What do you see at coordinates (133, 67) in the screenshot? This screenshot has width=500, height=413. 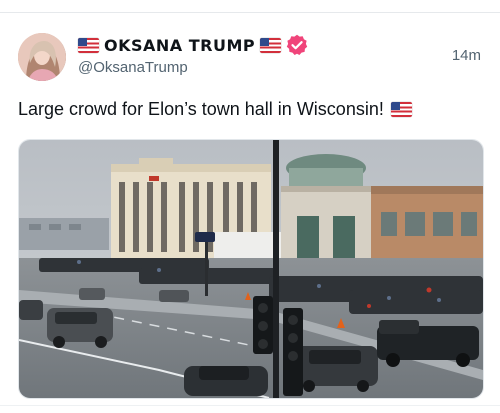 I see `author-handle: @OksanaTrump` at bounding box center [133, 67].